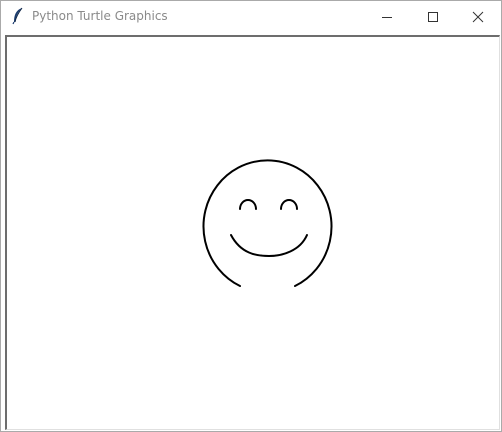 This screenshot has width=502, height=432. I want to click on close-button, so click(478, 16).